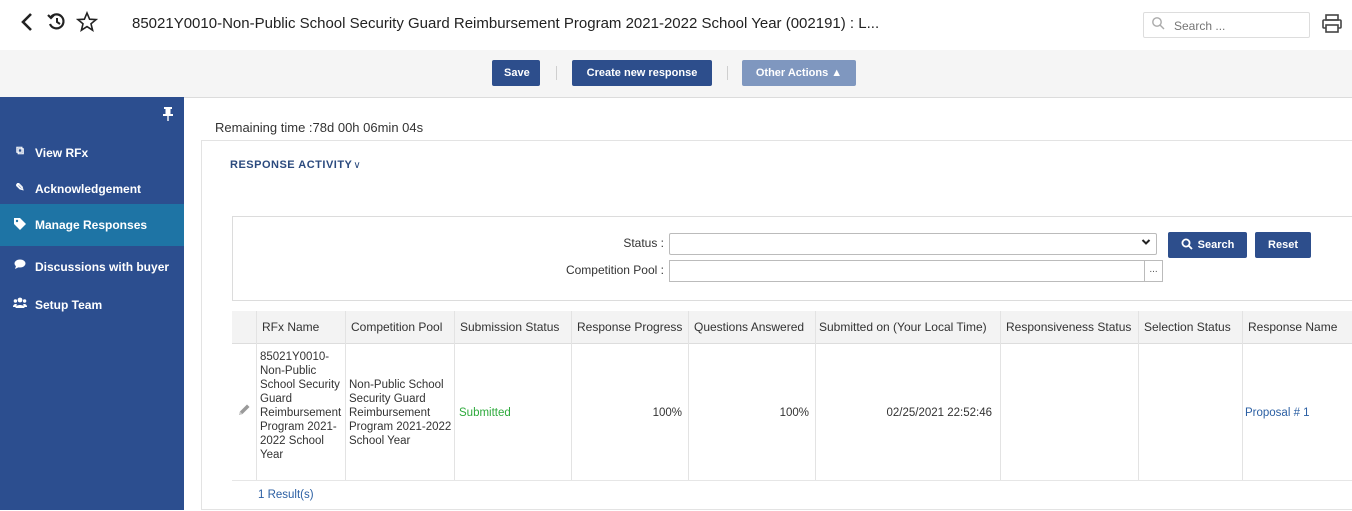 The height and width of the screenshot is (511, 1352). Describe the element at coordinates (643, 243) in the screenshot. I see `status-label: Status :` at that location.